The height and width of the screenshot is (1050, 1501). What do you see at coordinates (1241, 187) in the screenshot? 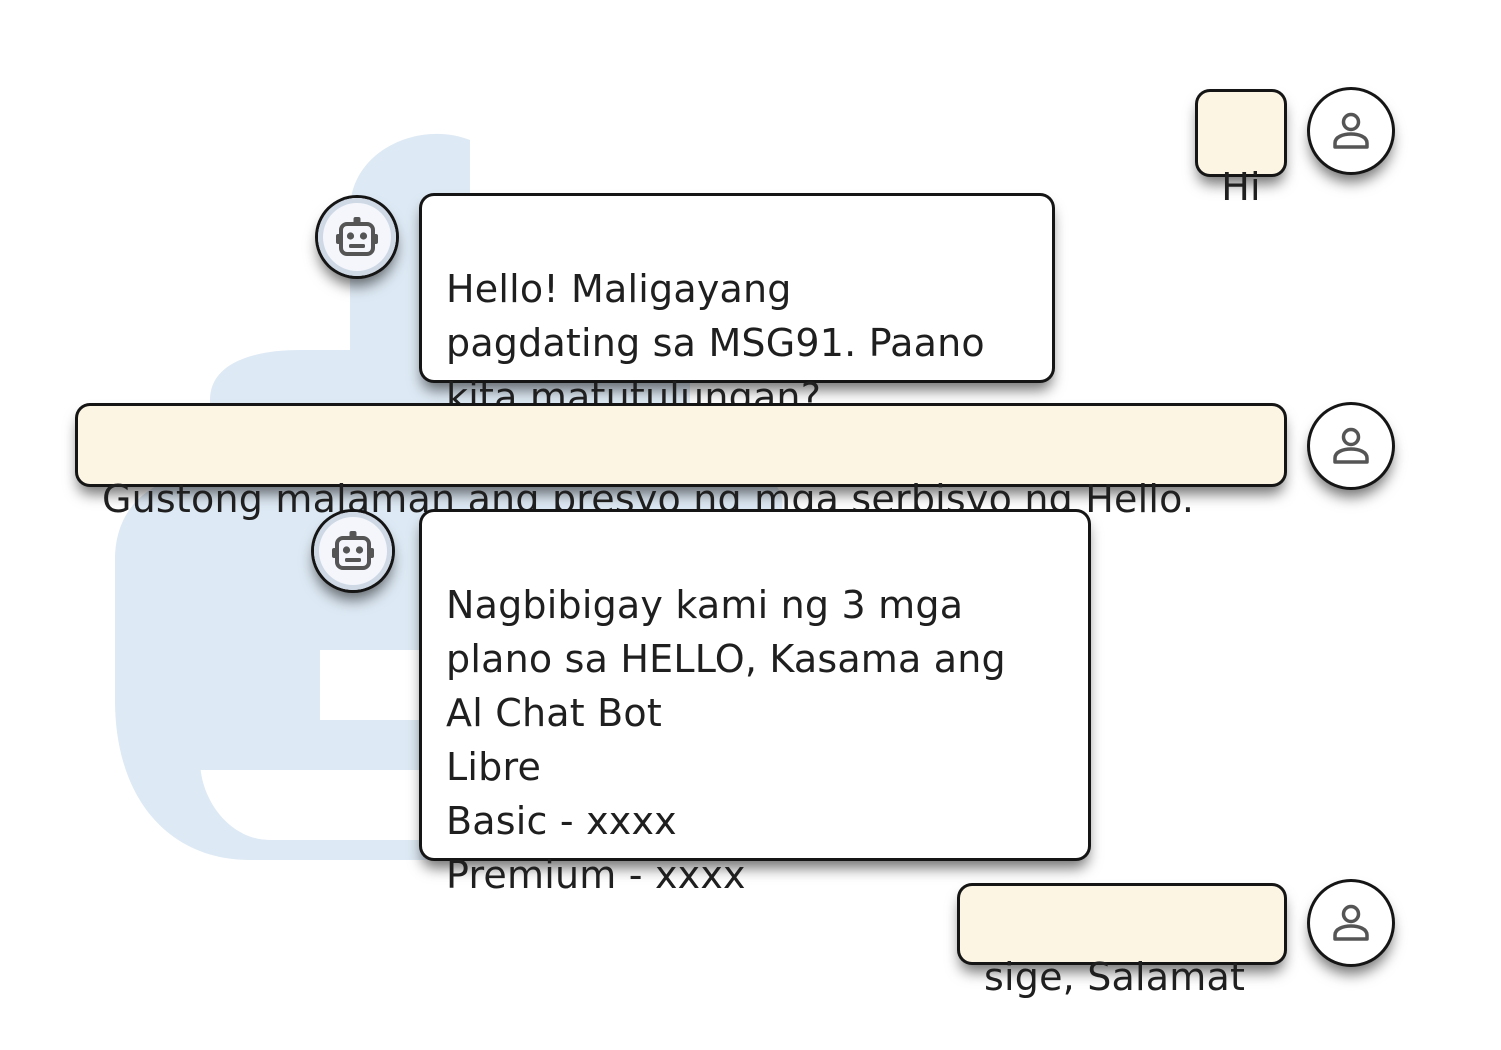
I see `message-text: Hi` at bounding box center [1241, 187].